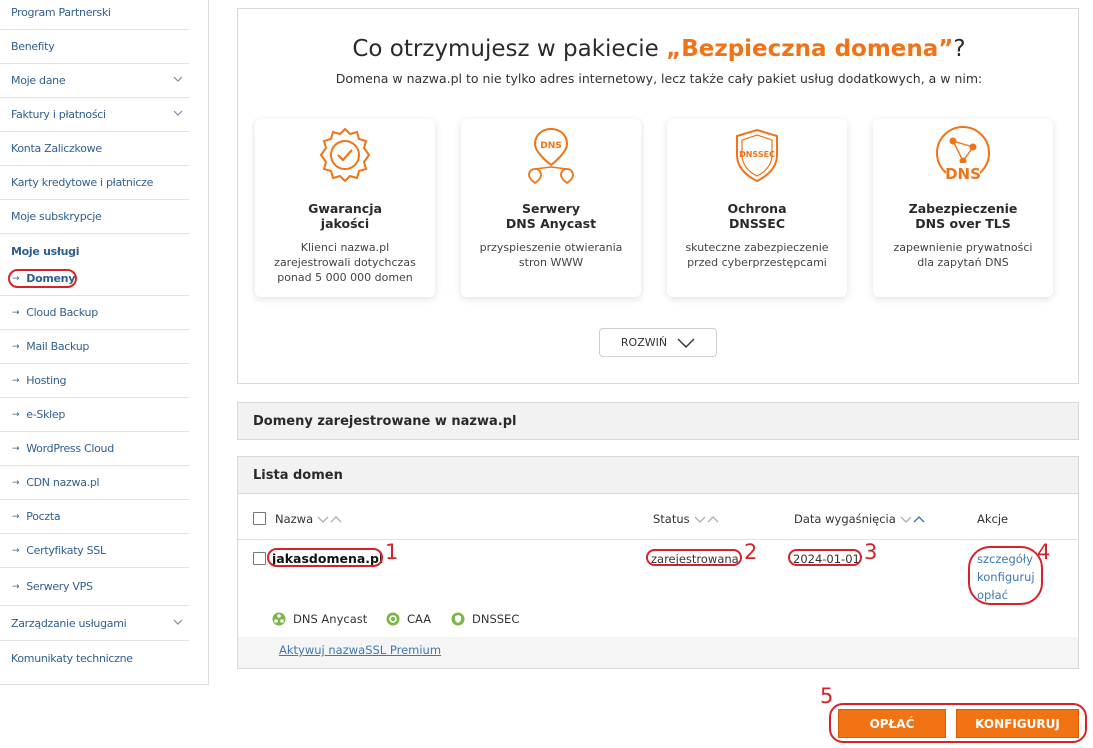 Image resolution: width=1093 pixels, height=748 pixels. I want to click on feature-title: Gwarancja jakości, so click(345, 216).